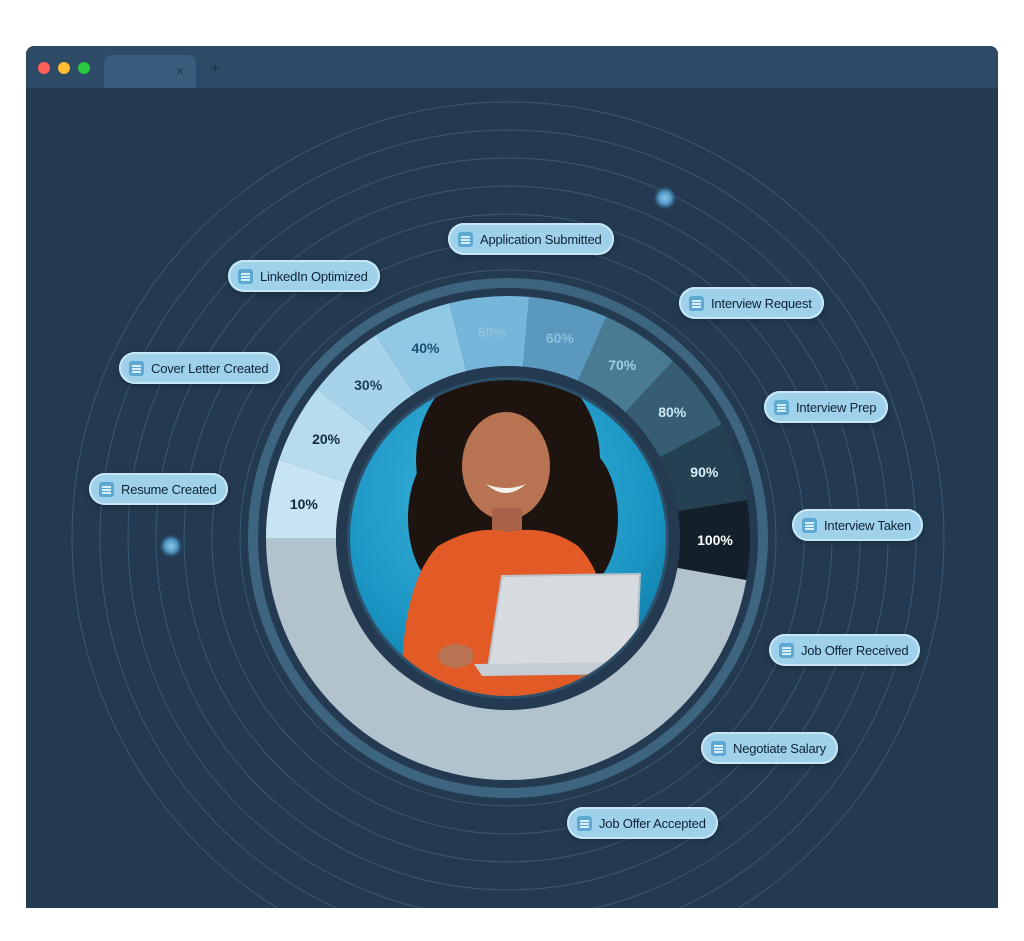  I want to click on milestone-job-offer-accepted: Job Offer Accepted, so click(642, 823).